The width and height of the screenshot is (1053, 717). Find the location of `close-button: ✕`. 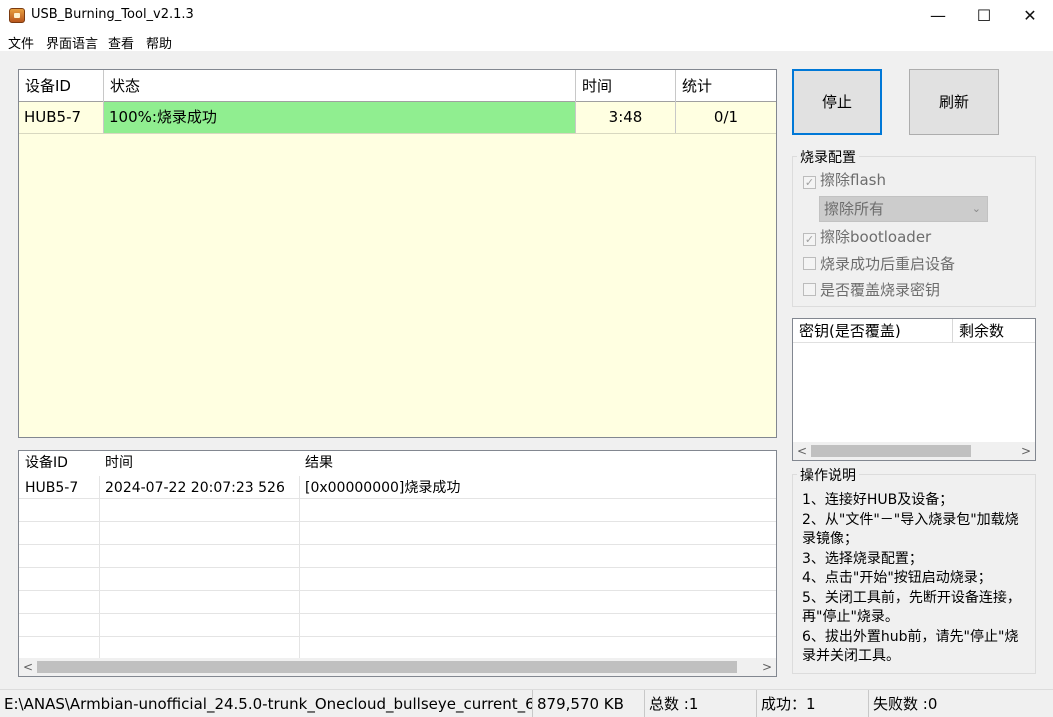

close-button: ✕ is located at coordinates (1030, 15).